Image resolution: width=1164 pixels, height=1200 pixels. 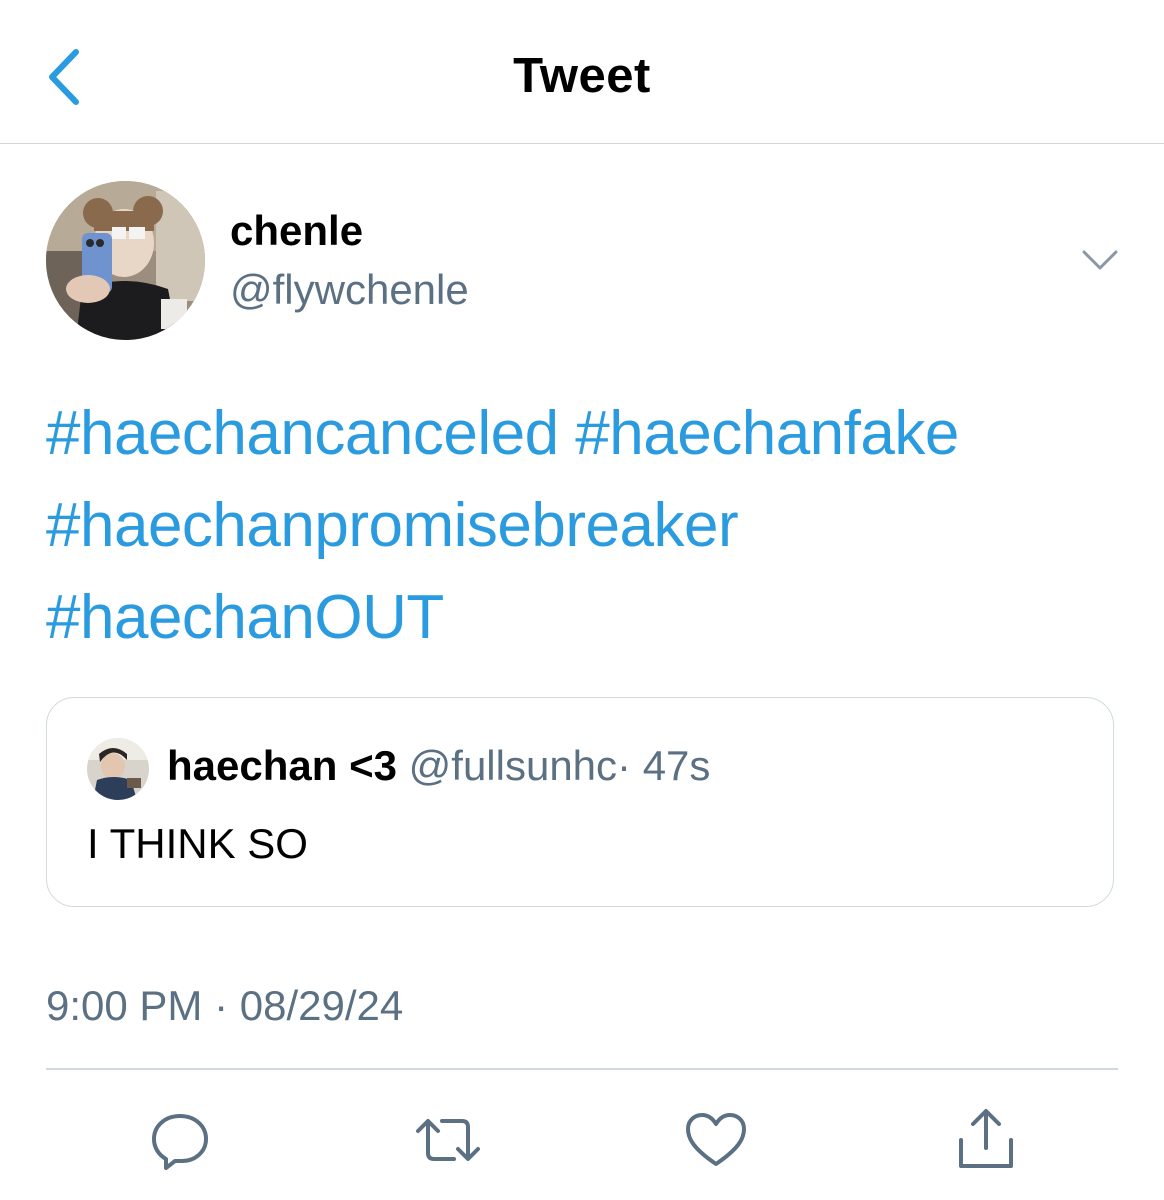 I want to click on hashtag-link: #haechanfake, so click(x=767, y=433).